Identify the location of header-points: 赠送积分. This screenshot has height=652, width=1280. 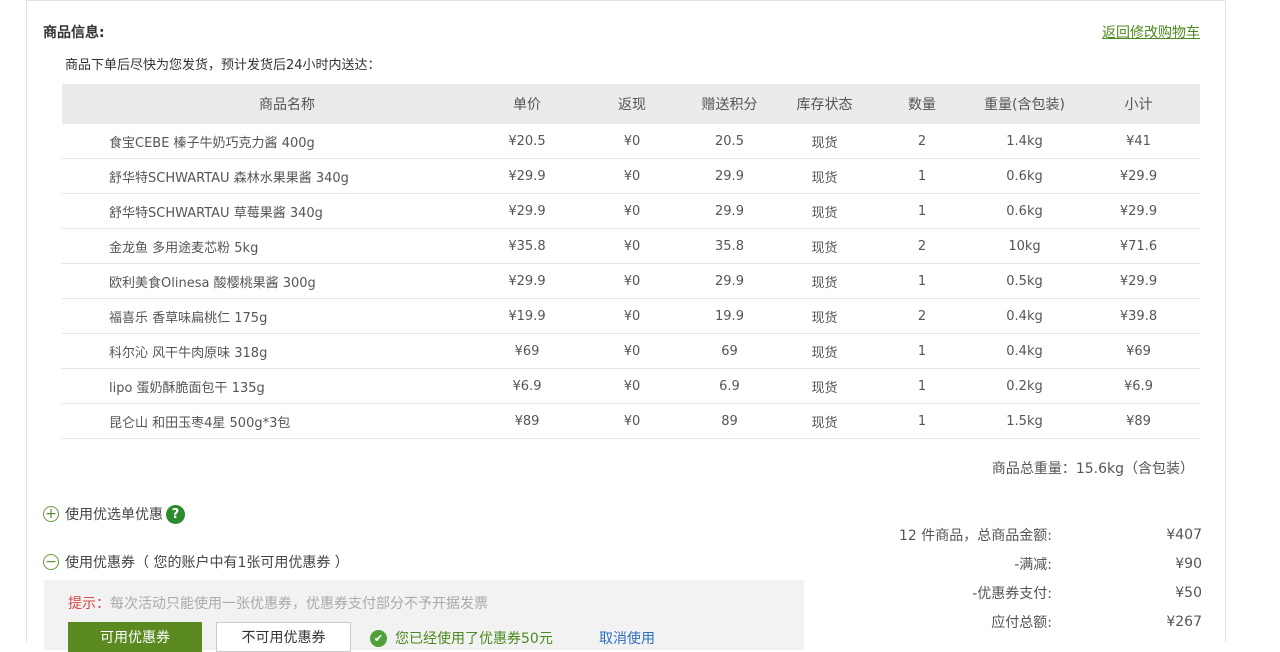
(729, 105).